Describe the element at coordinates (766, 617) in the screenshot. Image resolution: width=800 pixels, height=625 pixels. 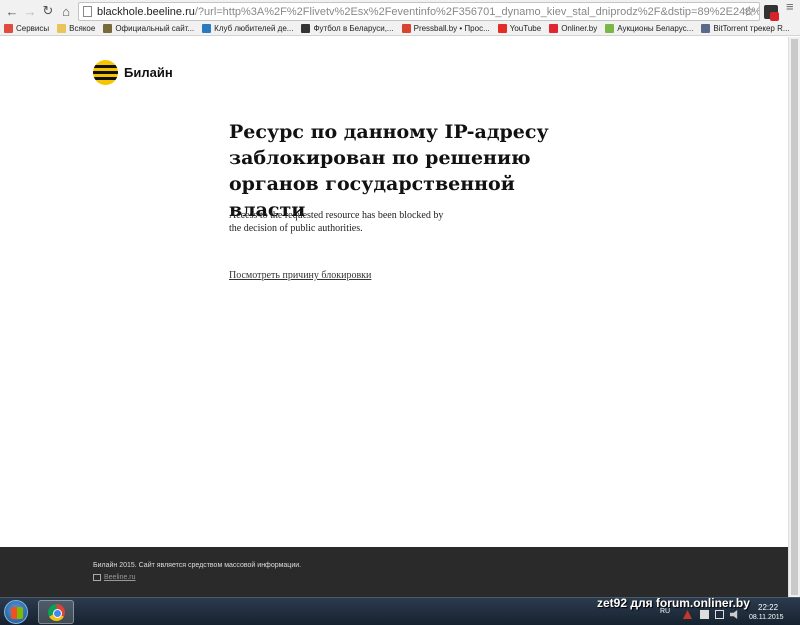
I see `clock-date: 08.11.2015` at that location.